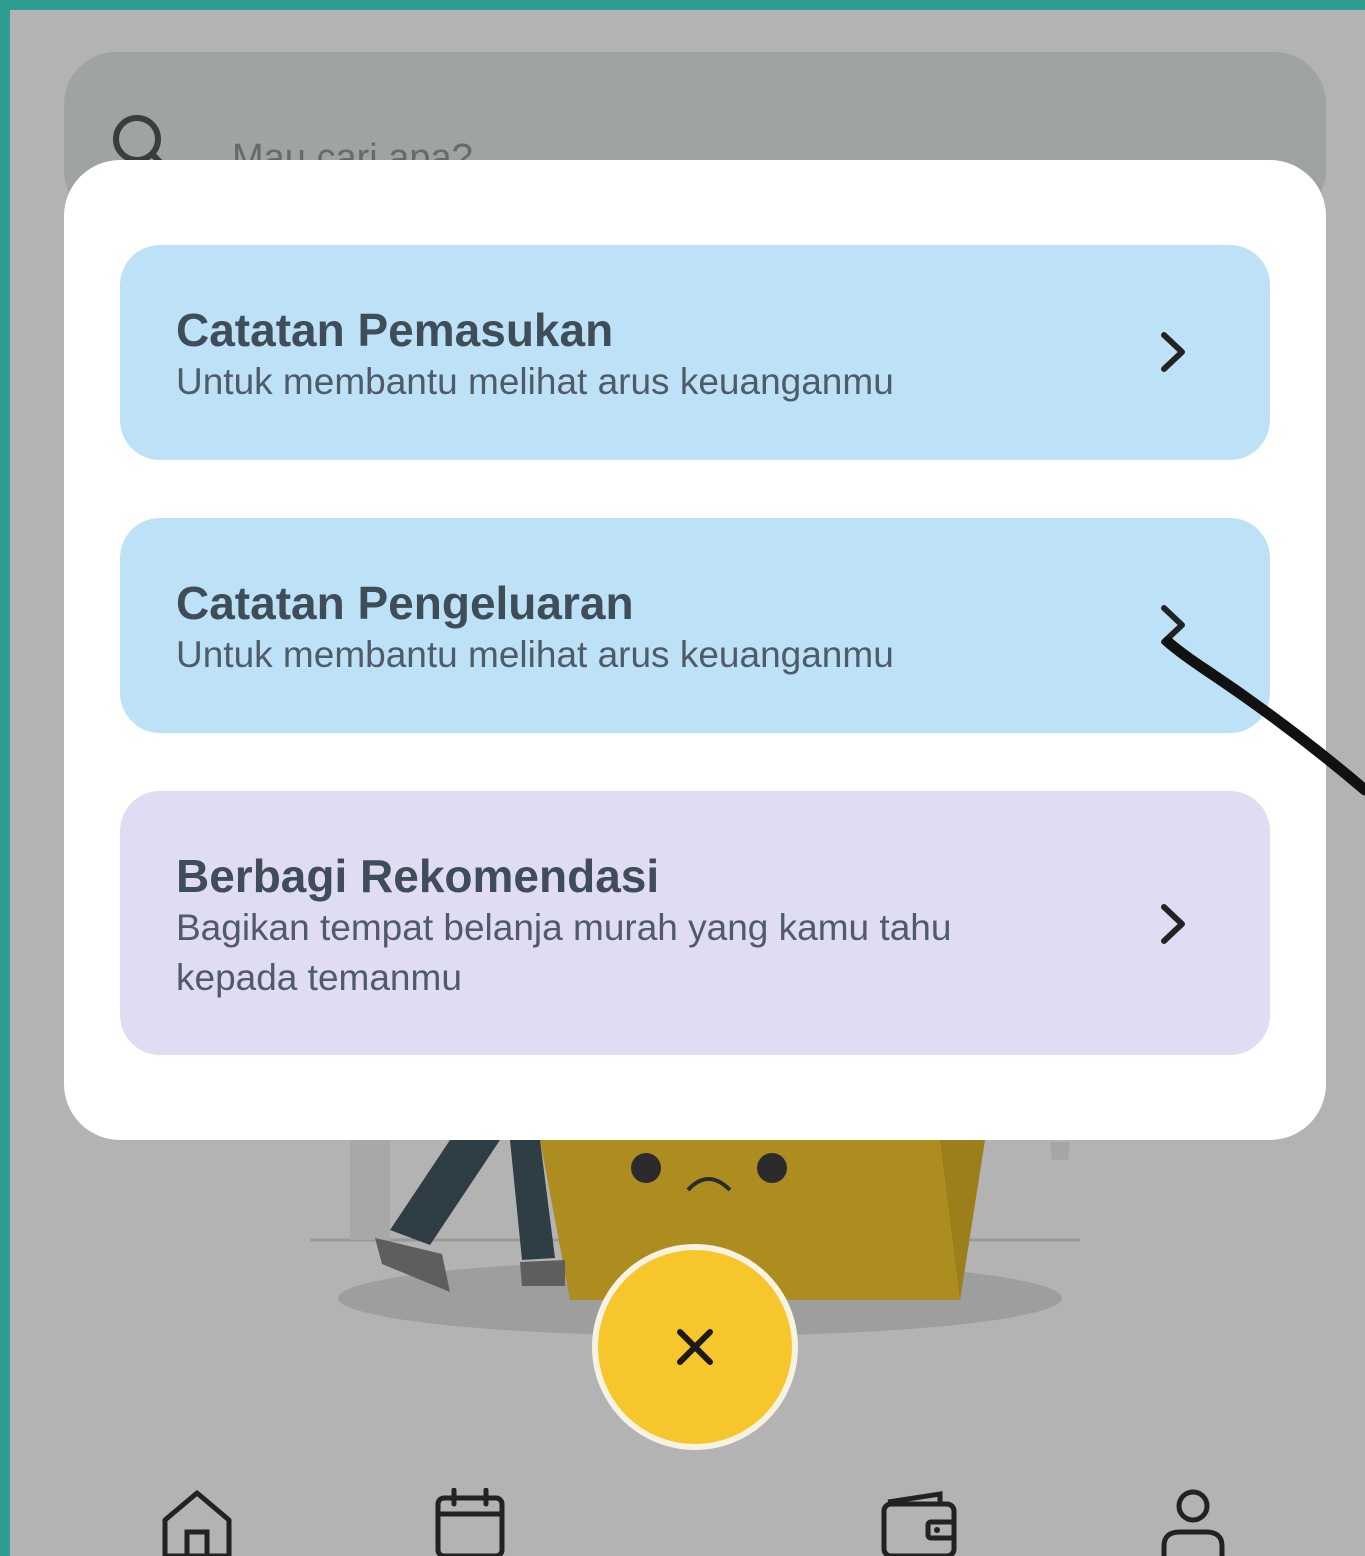 The height and width of the screenshot is (1556, 1365). Describe the element at coordinates (1193, 1522) in the screenshot. I see `profile-icon` at that location.